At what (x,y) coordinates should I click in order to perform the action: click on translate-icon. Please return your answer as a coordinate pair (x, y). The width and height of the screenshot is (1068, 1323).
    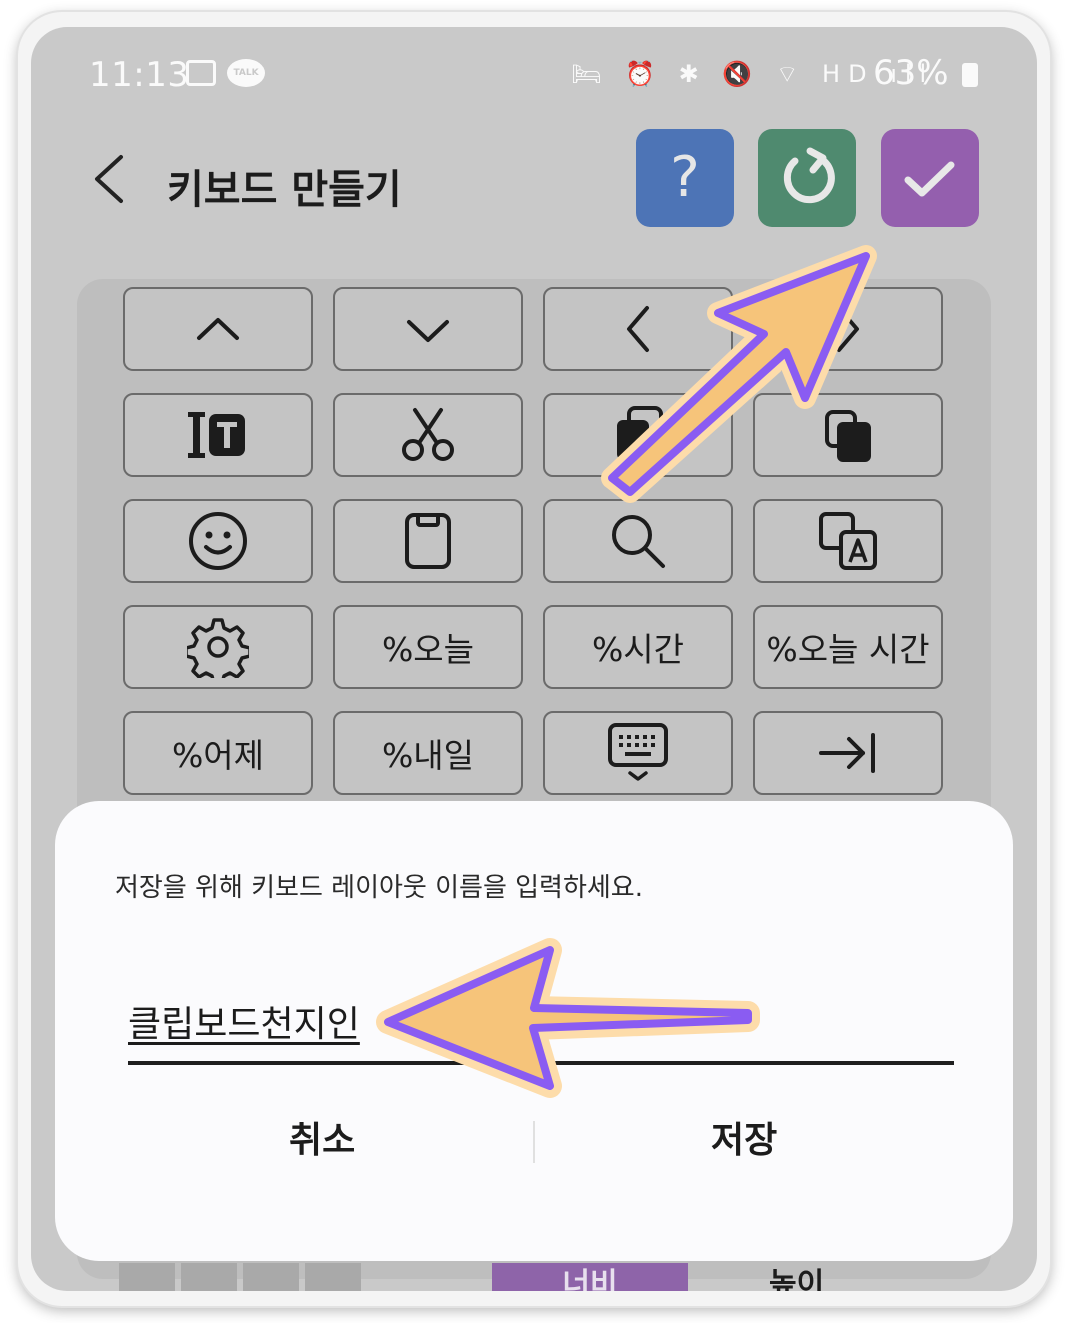
    Looking at the image, I should click on (848, 541).